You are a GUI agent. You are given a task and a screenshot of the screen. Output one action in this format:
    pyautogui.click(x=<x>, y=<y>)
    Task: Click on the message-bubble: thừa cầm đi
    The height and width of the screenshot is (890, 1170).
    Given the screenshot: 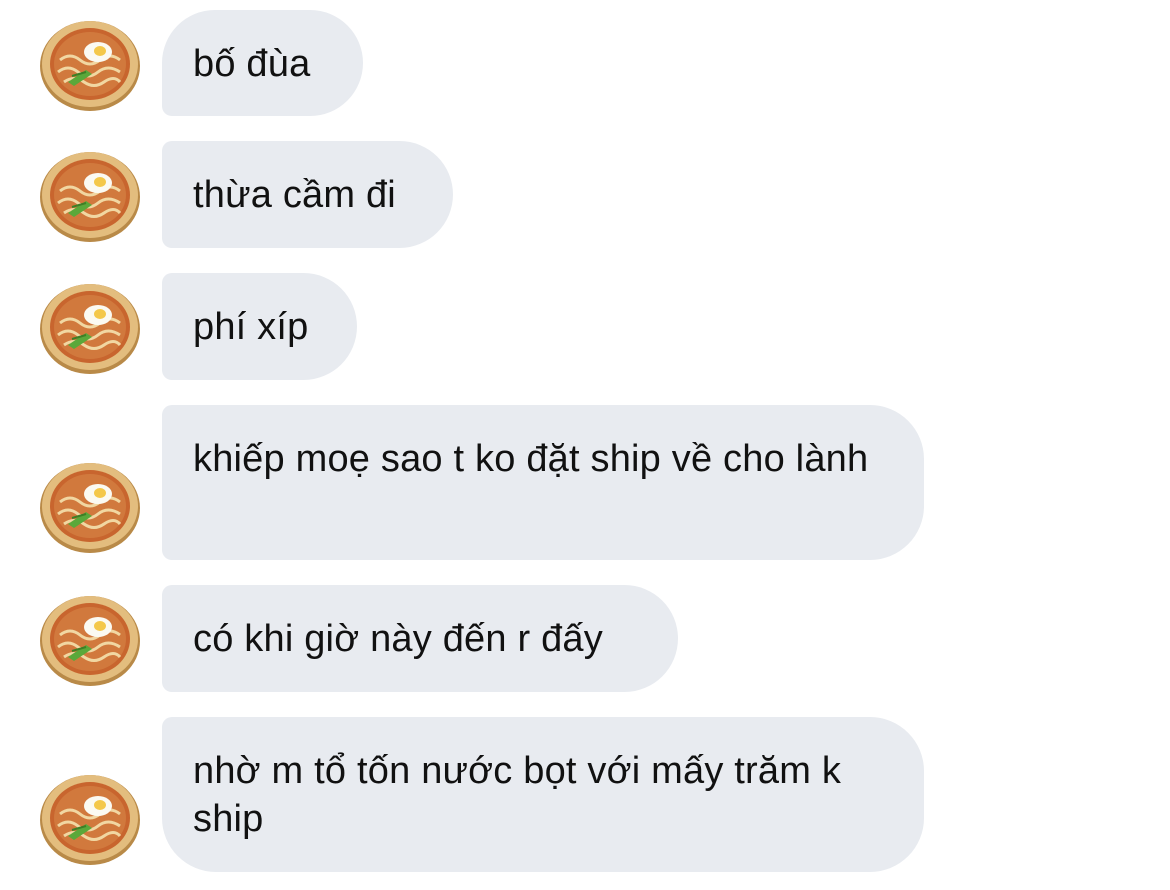 What is the action you would take?
    pyautogui.click(x=307, y=194)
    